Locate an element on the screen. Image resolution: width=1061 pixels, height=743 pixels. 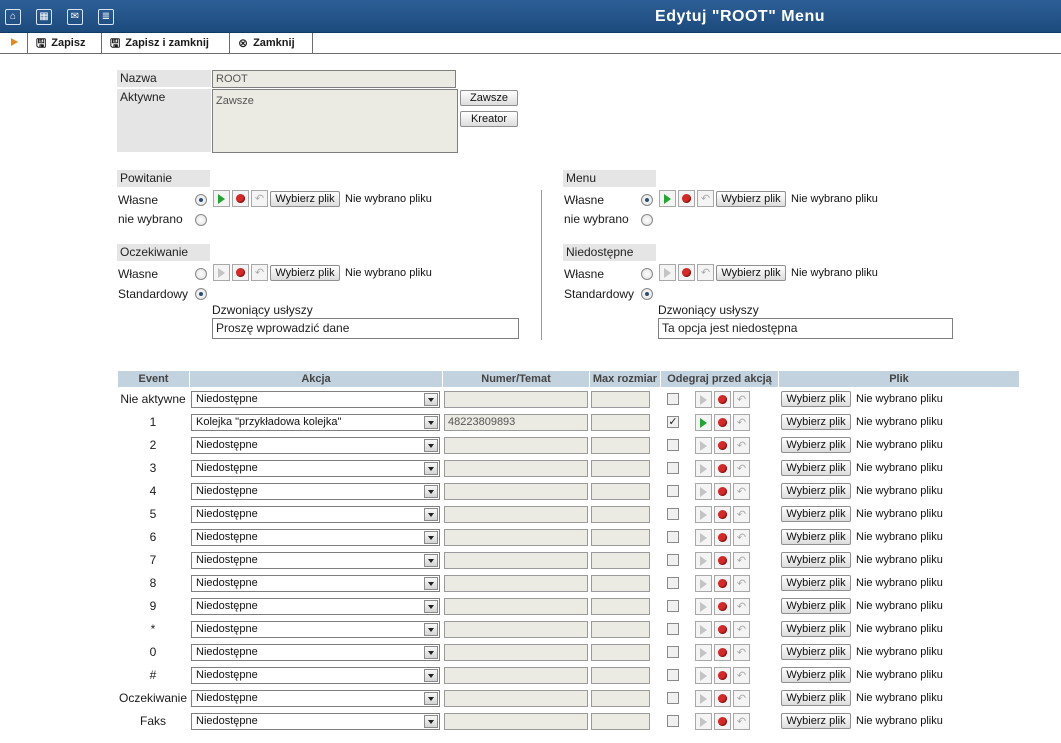
unavailable-standard-radio is located at coordinates (647, 294).